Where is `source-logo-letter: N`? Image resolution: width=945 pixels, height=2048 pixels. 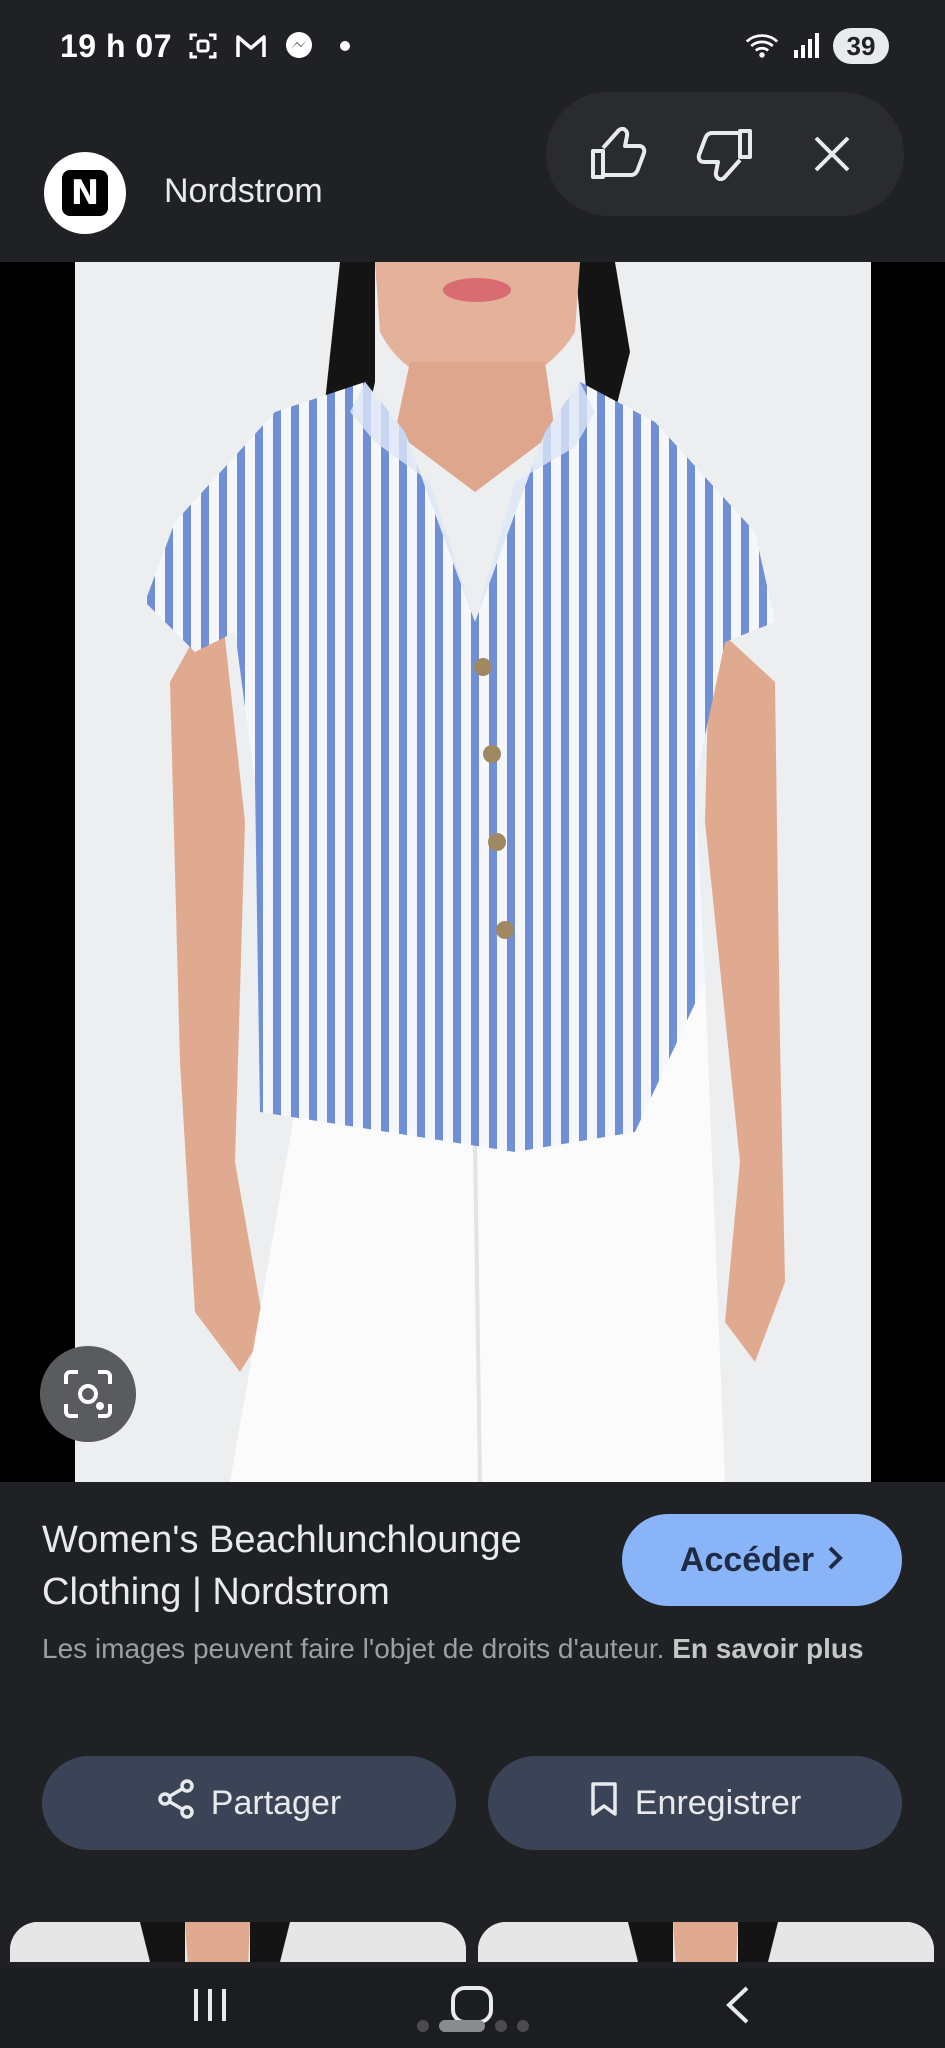
source-logo-letter: N is located at coordinates (85, 193).